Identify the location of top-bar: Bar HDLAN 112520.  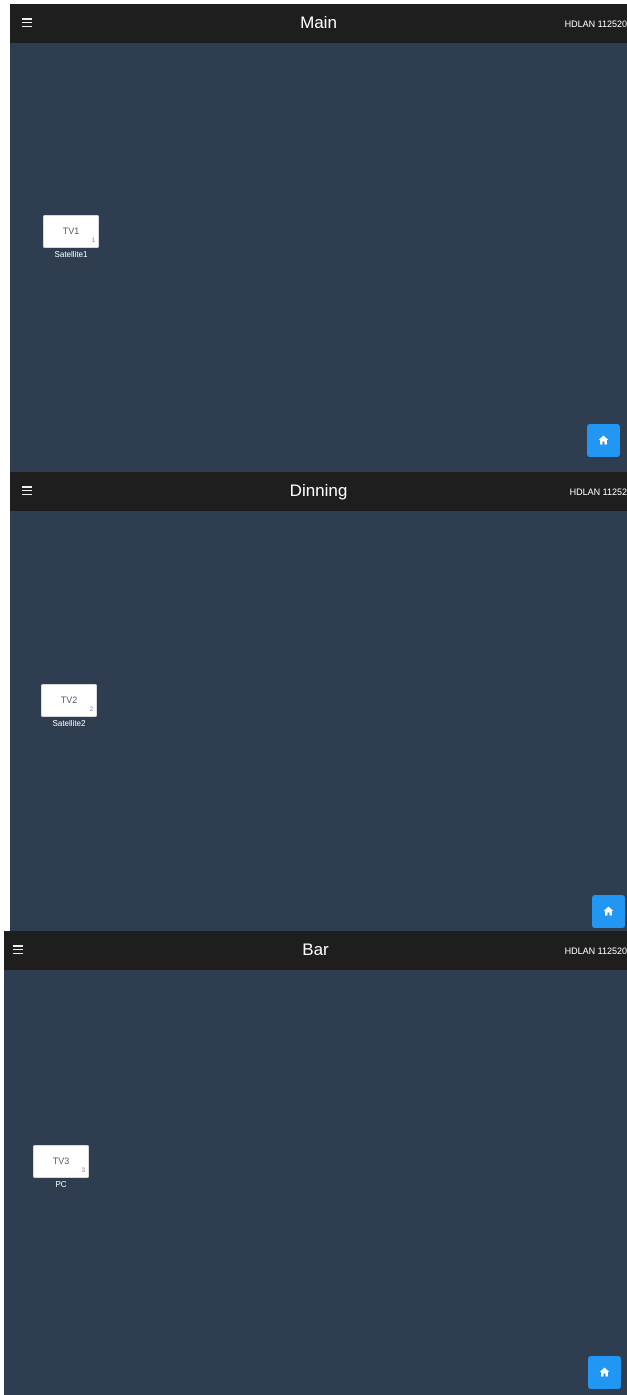
(315, 950).